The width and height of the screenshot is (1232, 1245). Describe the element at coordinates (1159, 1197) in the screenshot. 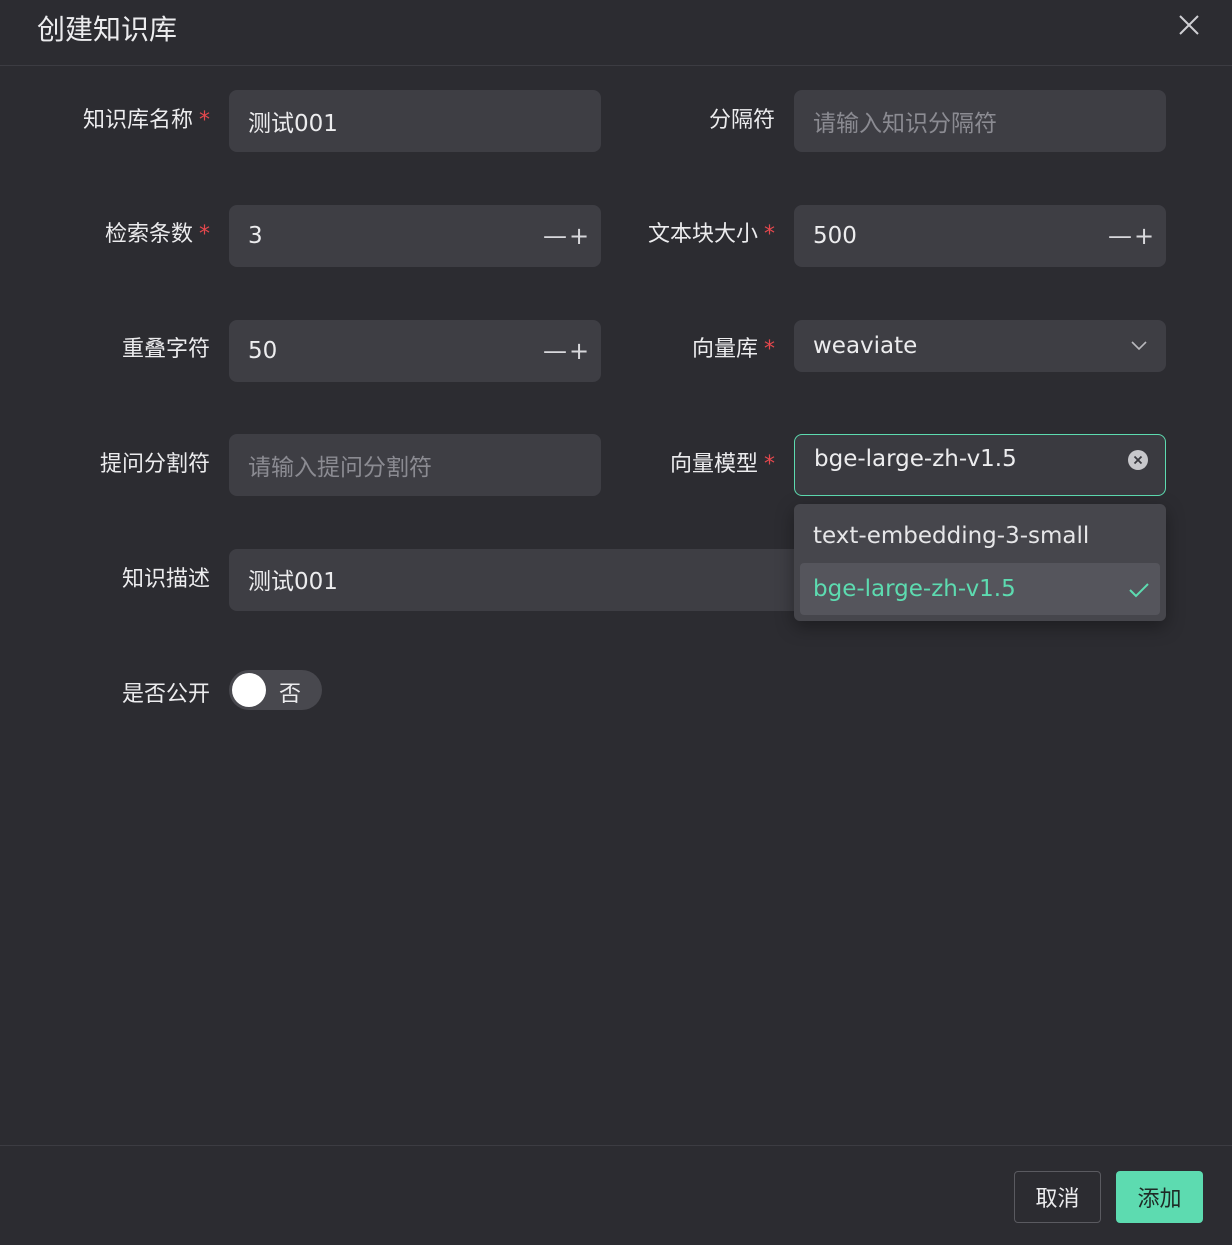

I see `add-button: 添加` at that location.